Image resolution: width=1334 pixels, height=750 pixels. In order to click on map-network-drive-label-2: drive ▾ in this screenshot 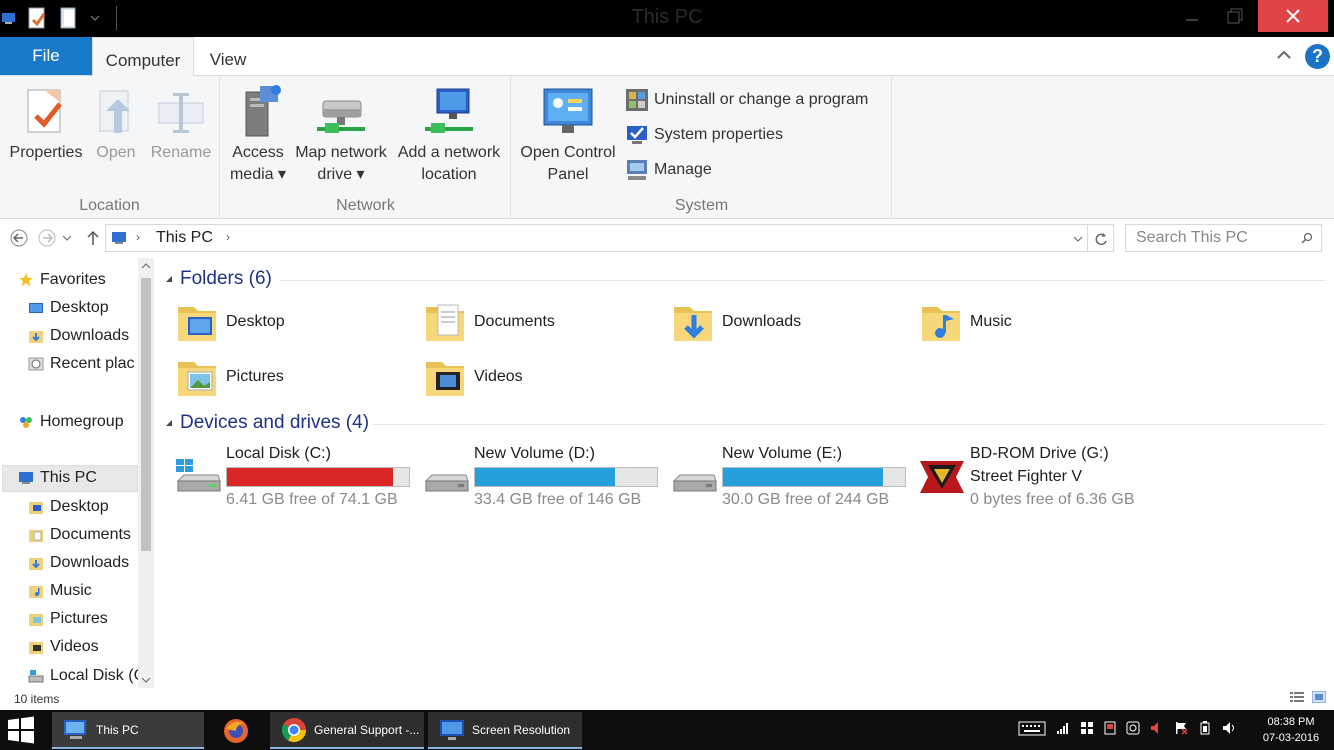, I will do `click(341, 174)`.